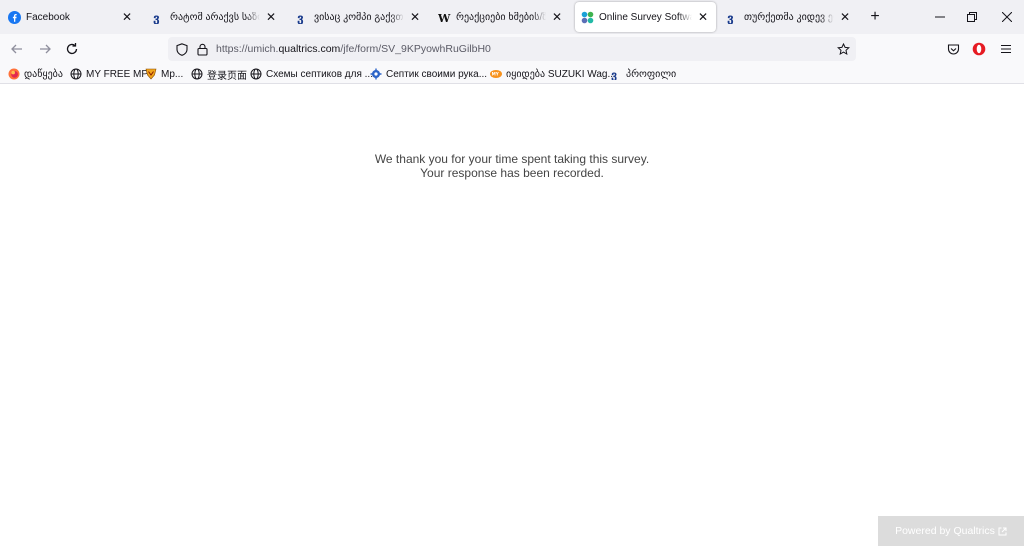 Image resolution: width=1024 pixels, height=546 pixels. What do you see at coordinates (1006, 49) in the screenshot?
I see `menu-icon` at bounding box center [1006, 49].